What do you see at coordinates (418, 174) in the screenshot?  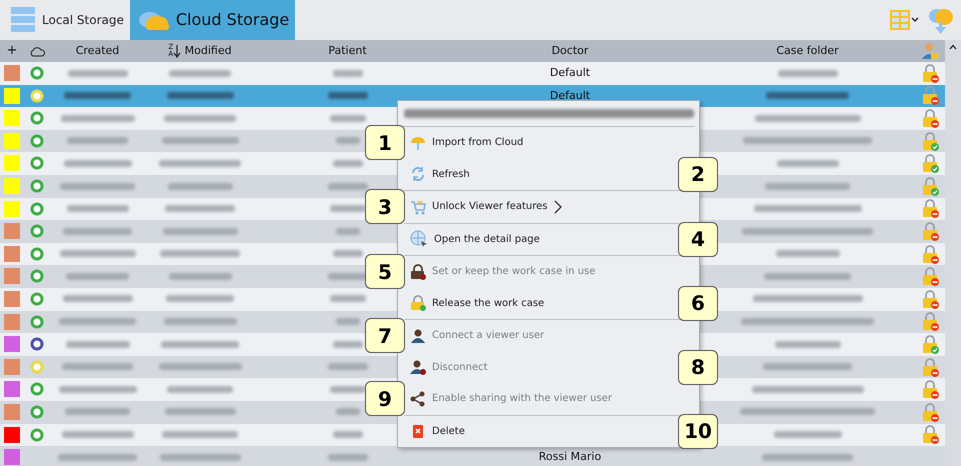 I see `refresh-icon` at bounding box center [418, 174].